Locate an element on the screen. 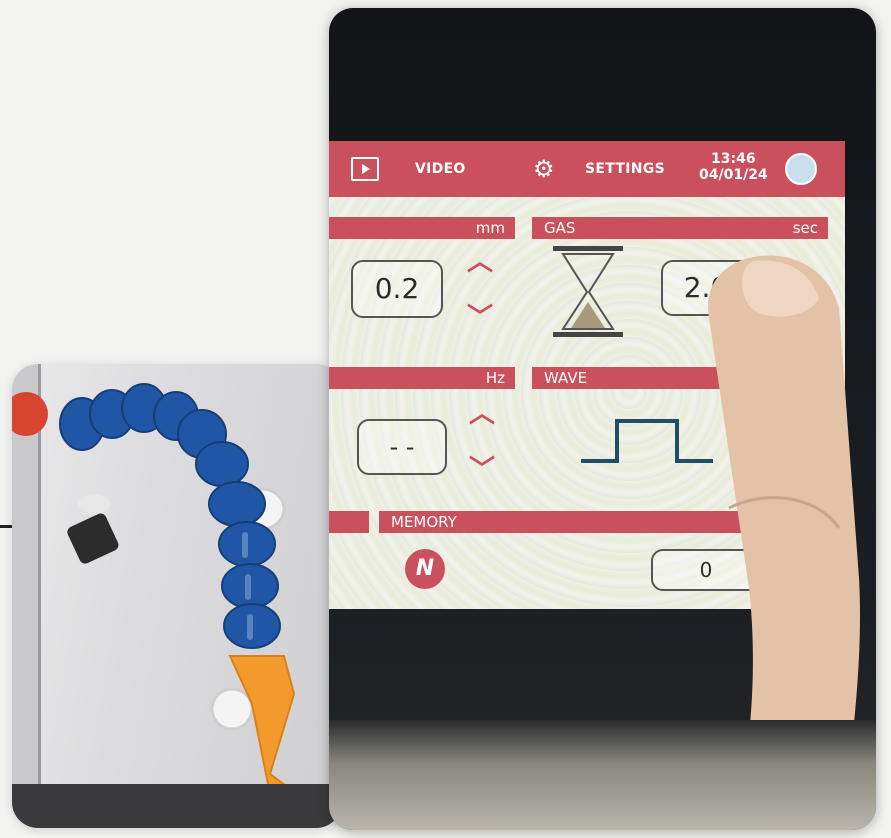  thickness-value: 0.2 is located at coordinates (397, 288).